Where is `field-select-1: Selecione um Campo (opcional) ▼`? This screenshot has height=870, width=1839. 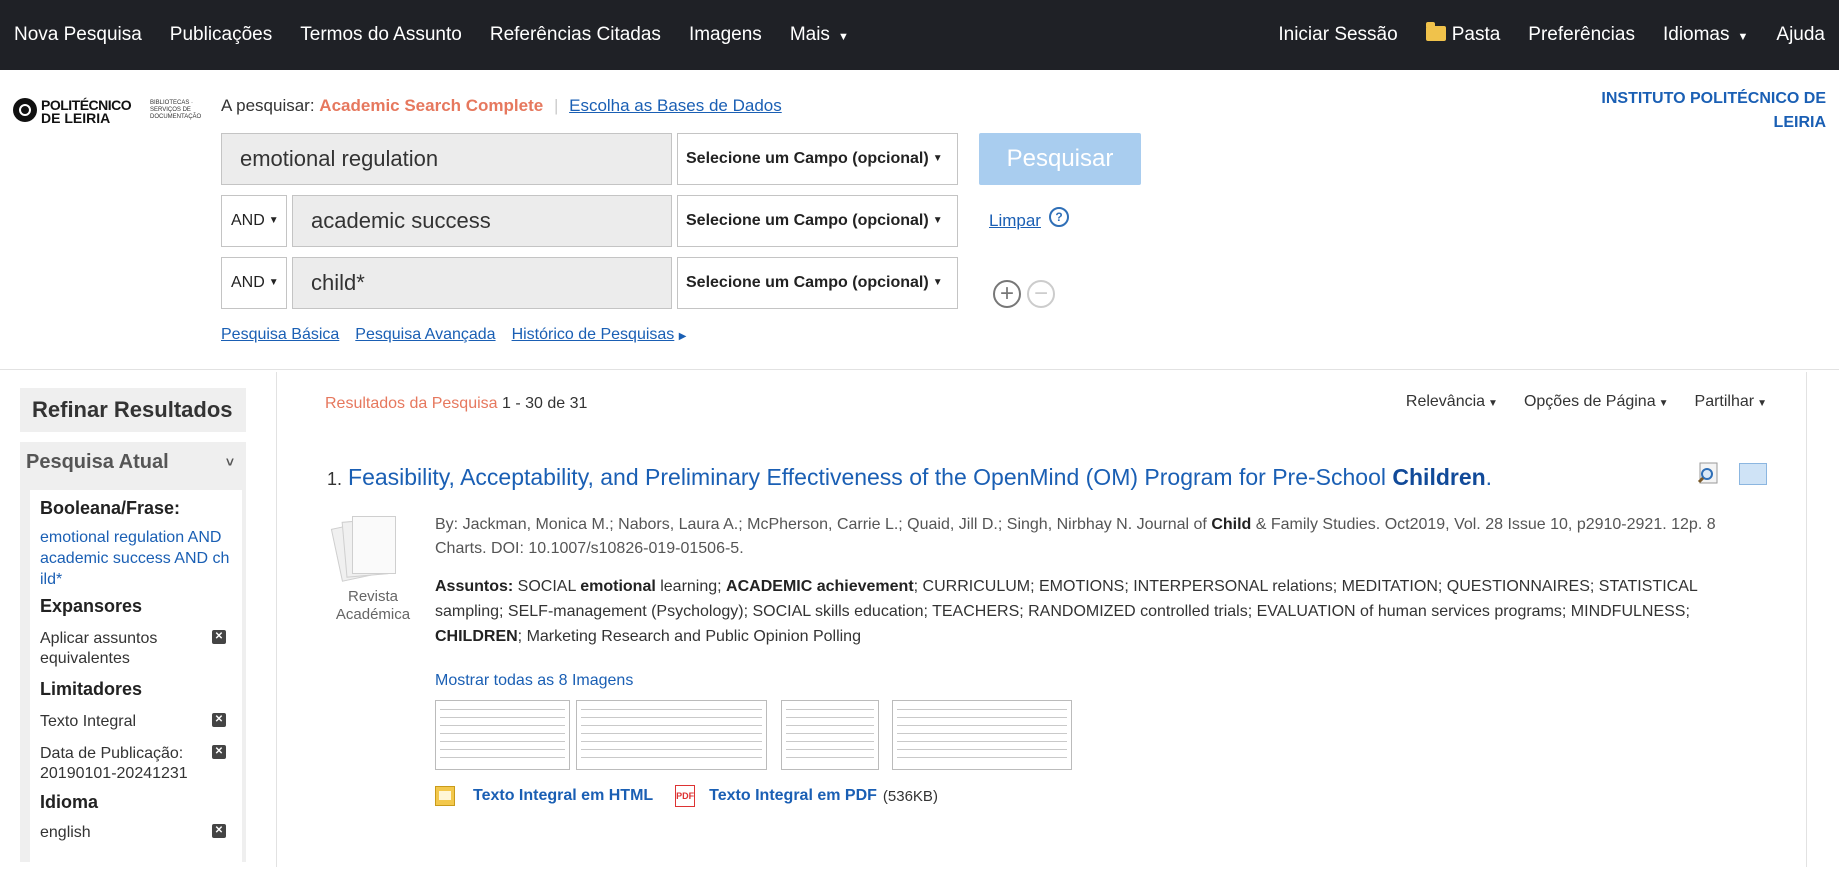
field-select-1: Selecione um Campo (opcional) ▼ is located at coordinates (817, 159).